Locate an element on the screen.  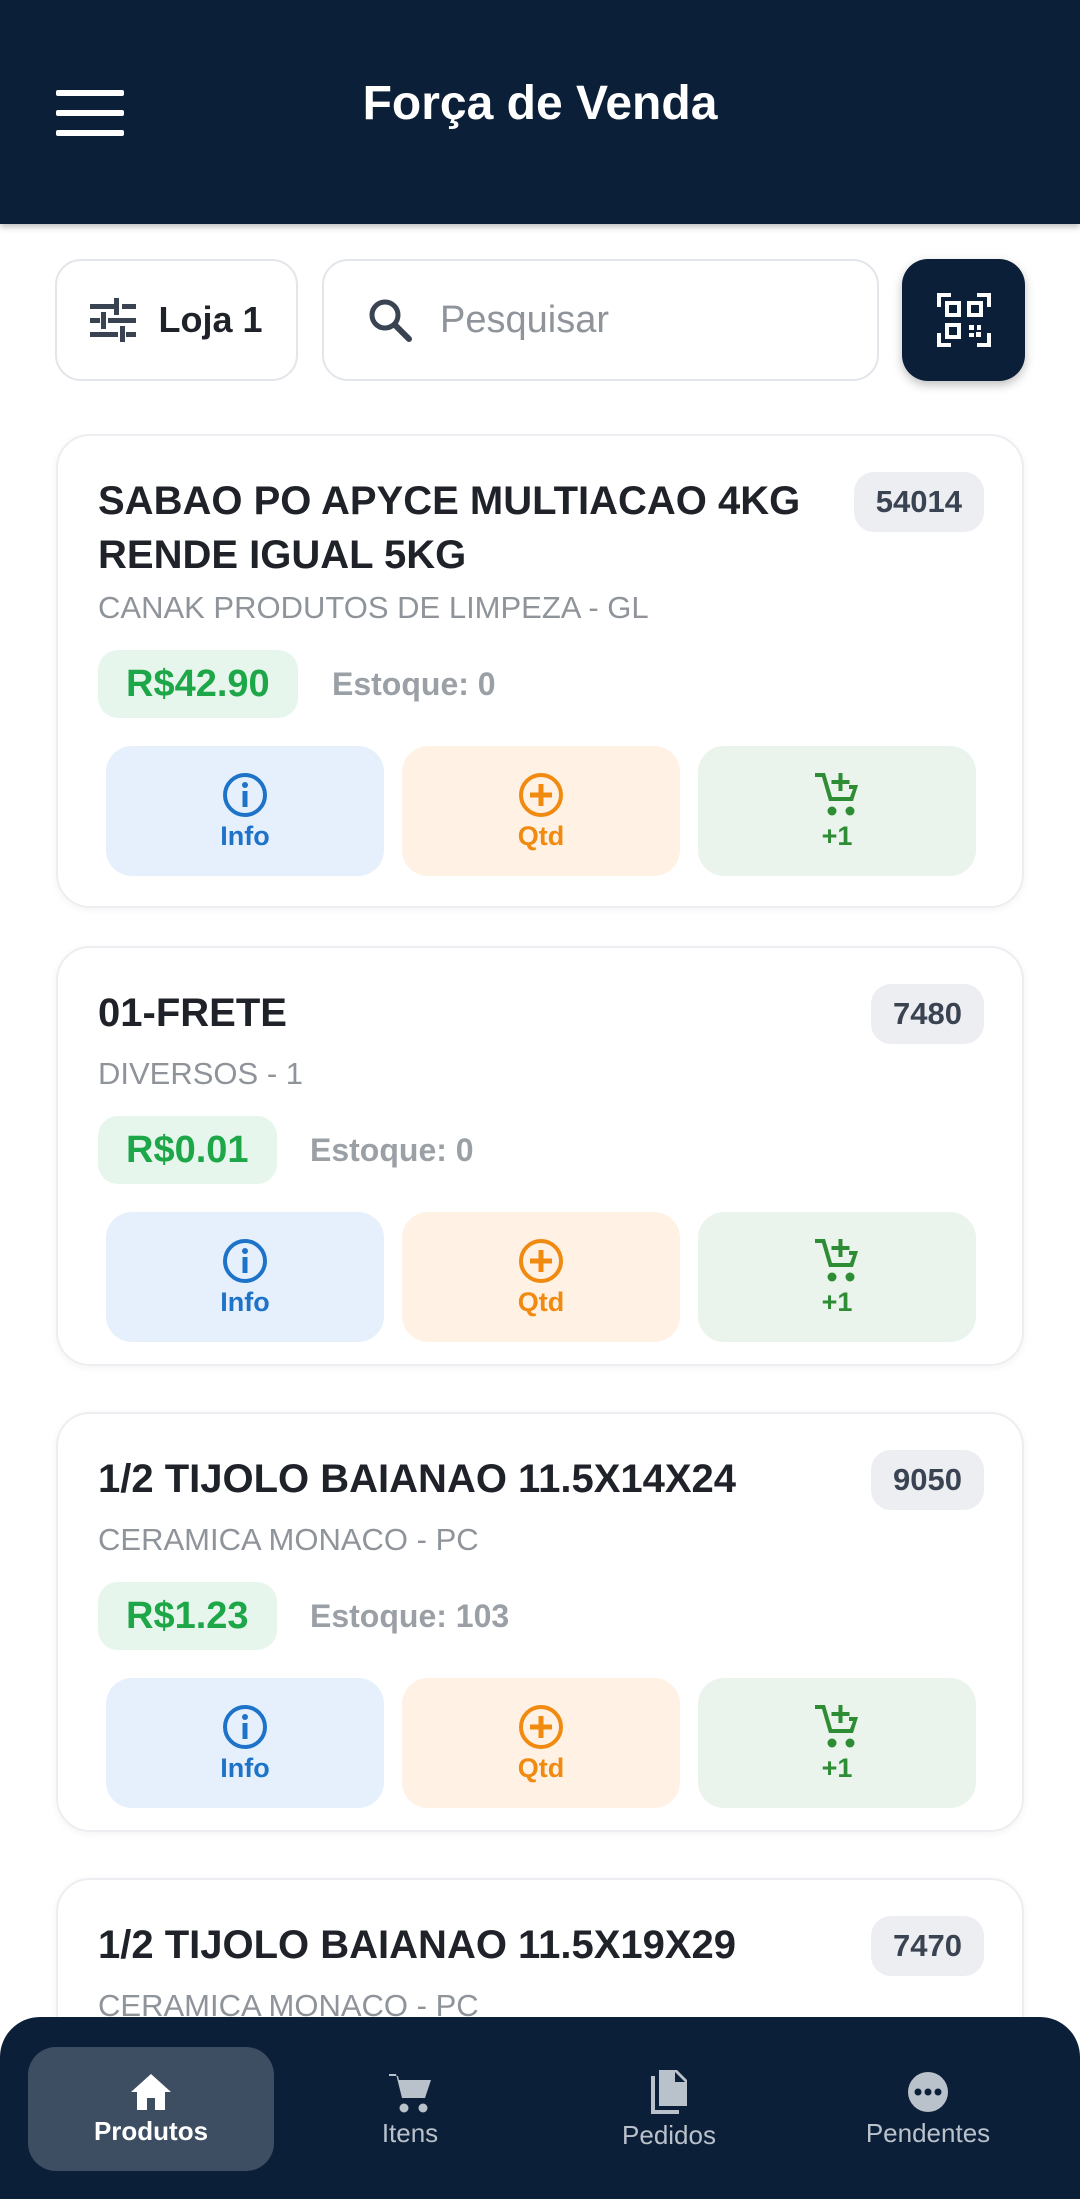
price-badge: R$42.90 is located at coordinates (198, 684).